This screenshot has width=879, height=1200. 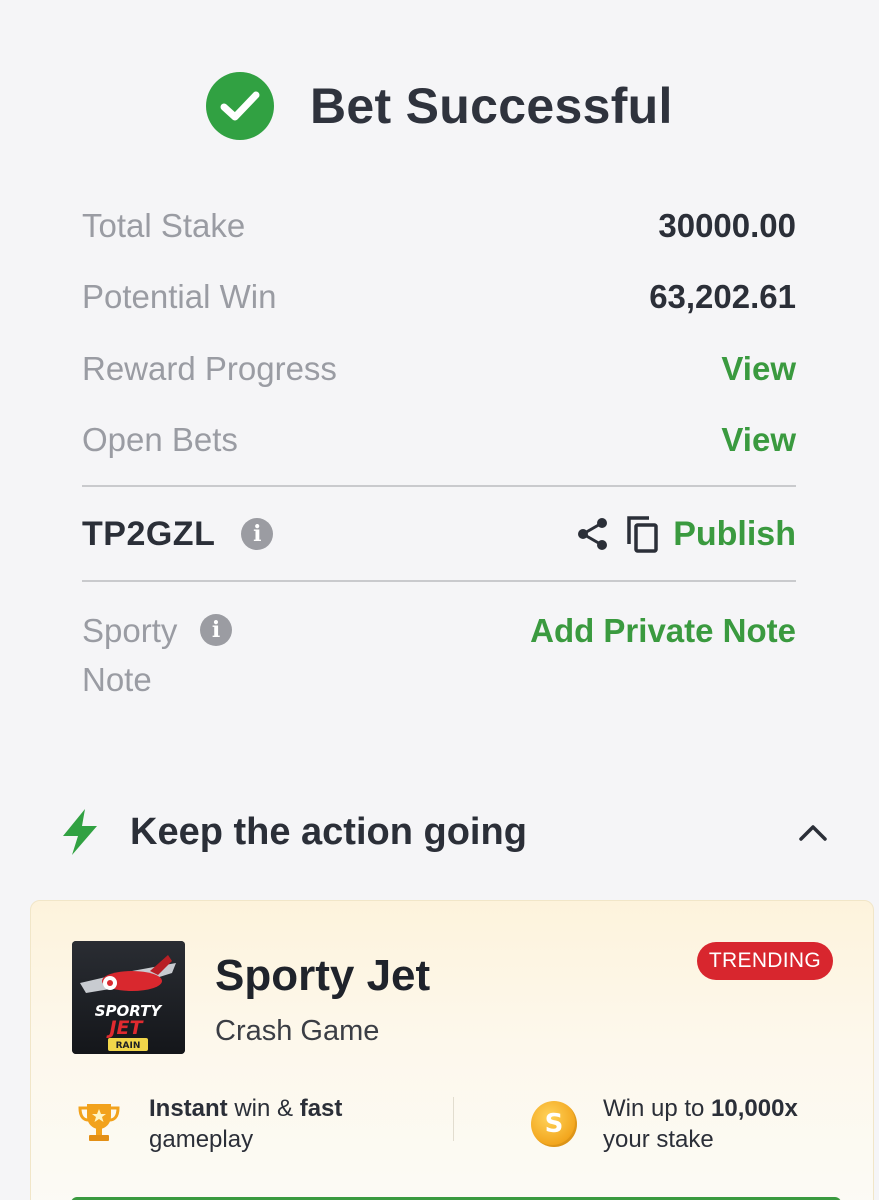 What do you see at coordinates (657, 1108) in the screenshot?
I see `feature-2-text-1: Win up to` at bounding box center [657, 1108].